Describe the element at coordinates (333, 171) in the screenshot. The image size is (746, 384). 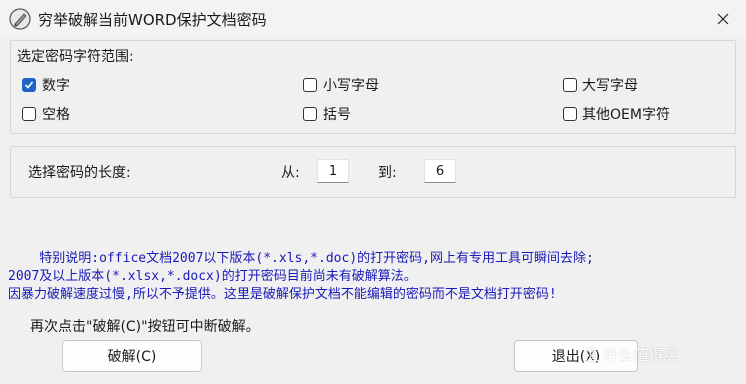
I see `from-input: 1` at that location.